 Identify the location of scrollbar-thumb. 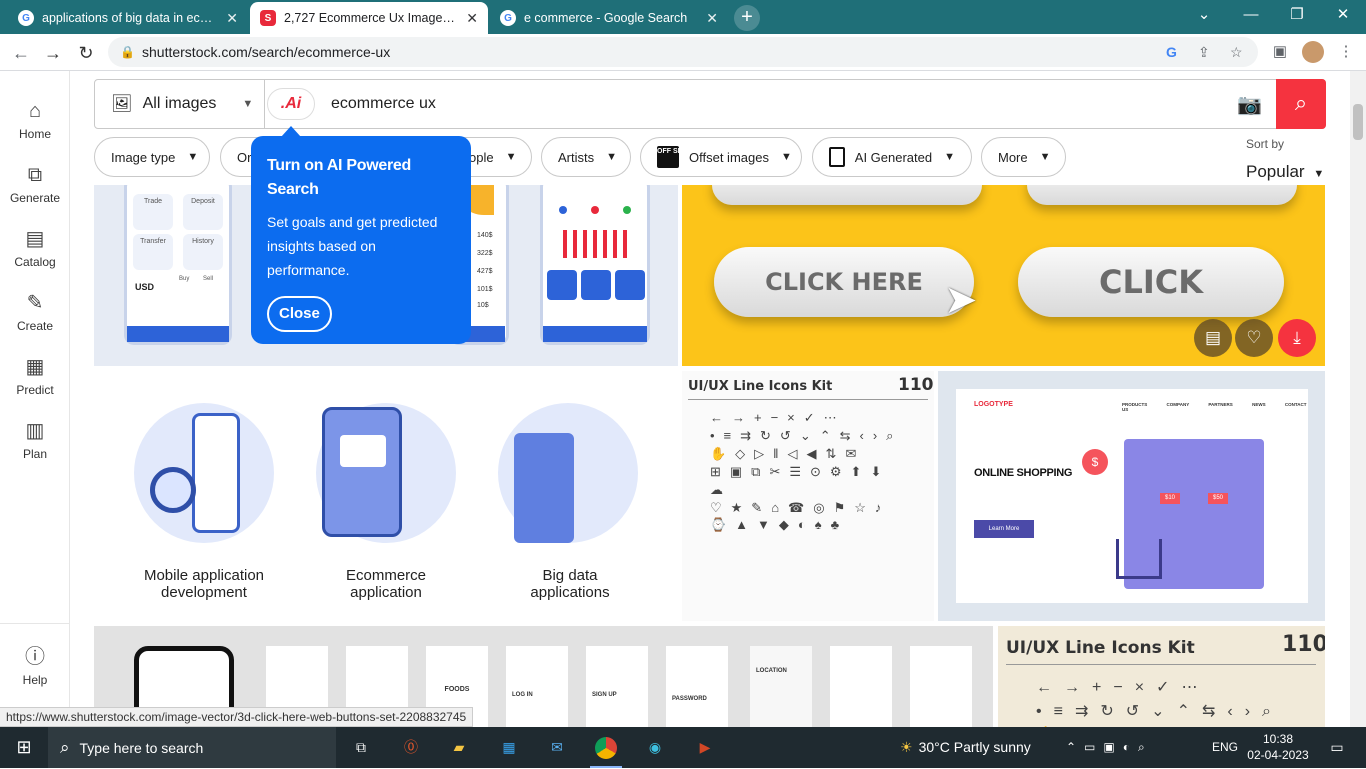
(1358, 122).